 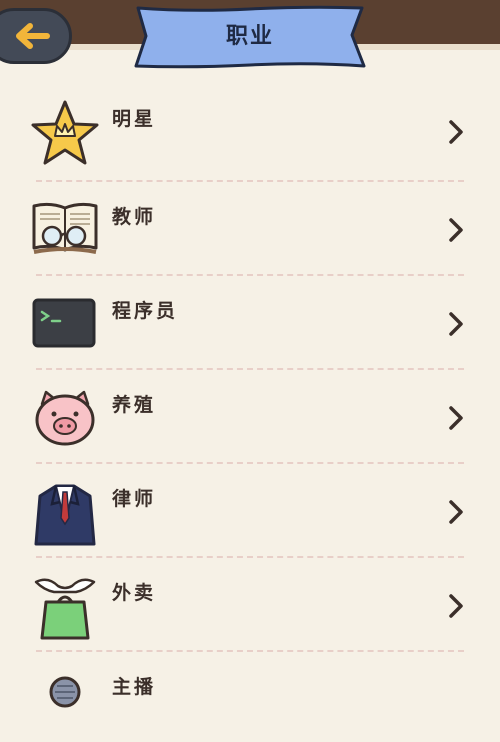 I want to click on list-item-label: 外卖, so click(x=134, y=593).